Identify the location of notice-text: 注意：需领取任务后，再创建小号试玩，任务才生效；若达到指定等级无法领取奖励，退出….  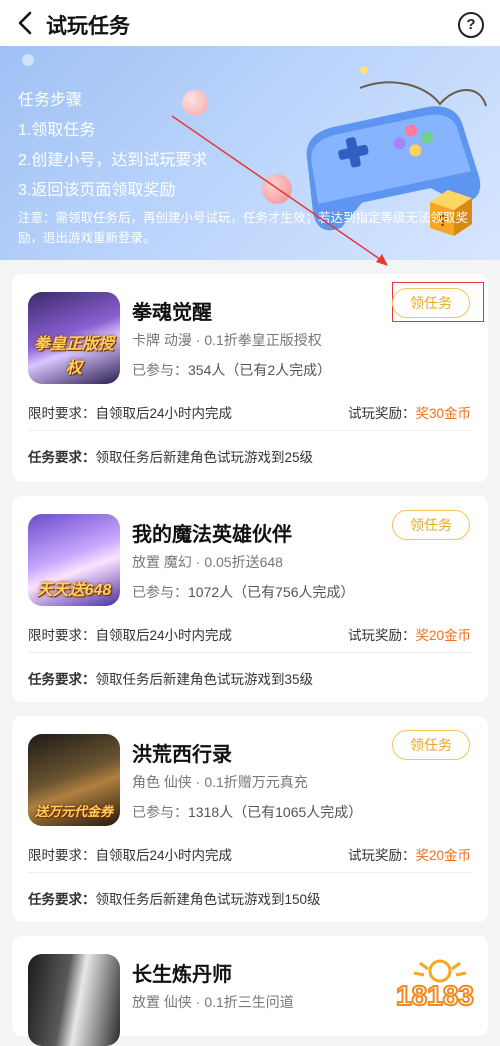
(243, 228).